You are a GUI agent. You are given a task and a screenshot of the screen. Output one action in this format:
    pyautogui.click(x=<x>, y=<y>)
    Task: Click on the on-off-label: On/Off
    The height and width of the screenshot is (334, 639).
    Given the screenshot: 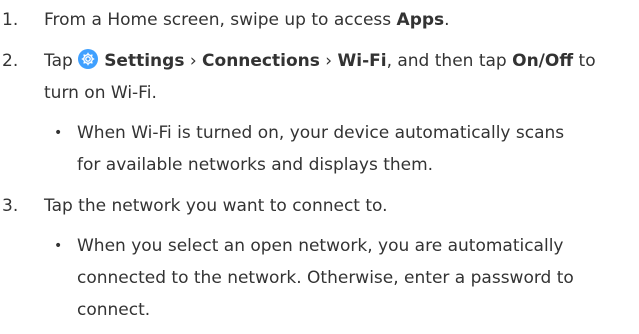 What is the action you would take?
    pyautogui.click(x=543, y=61)
    